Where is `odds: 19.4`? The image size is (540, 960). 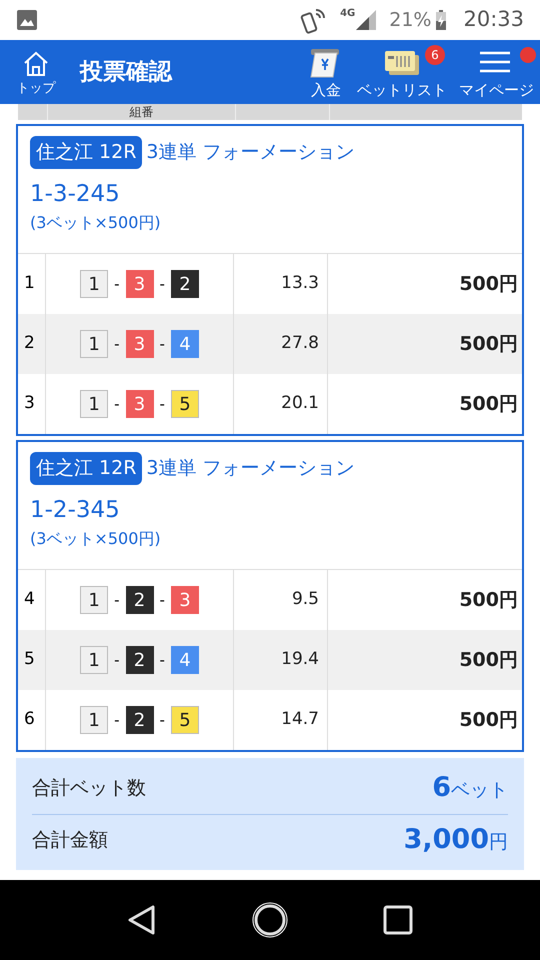 odds: 19.4 is located at coordinates (300, 660).